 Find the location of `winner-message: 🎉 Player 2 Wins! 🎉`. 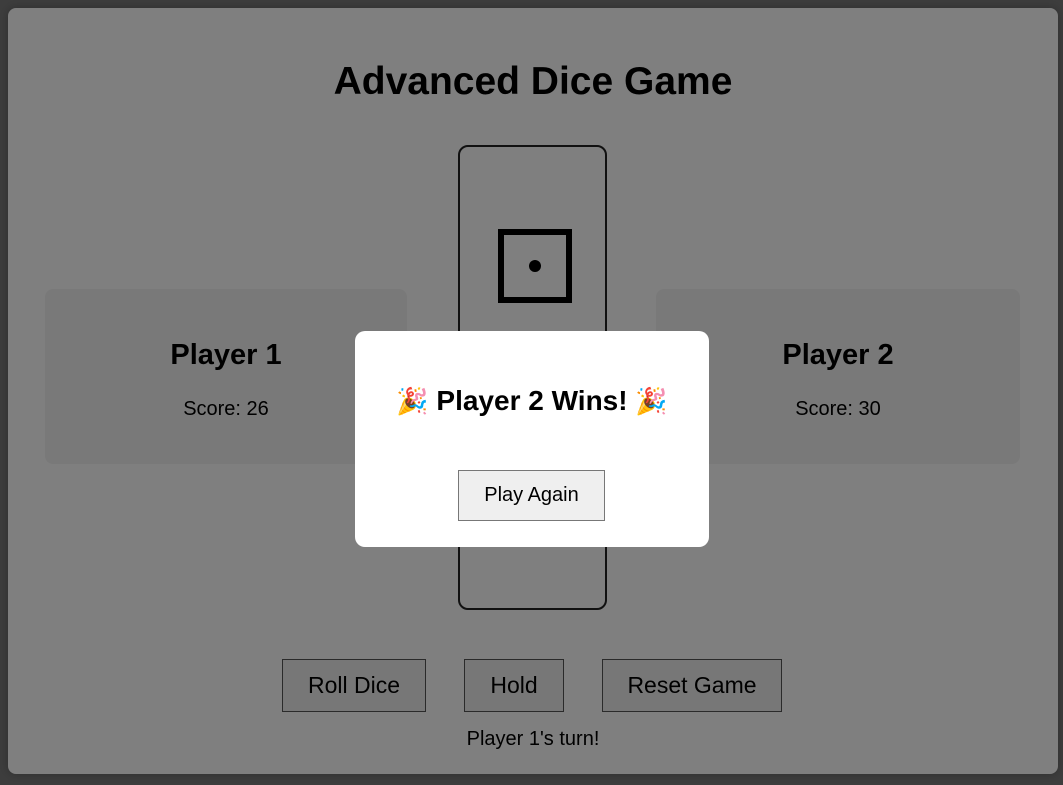

winner-message: 🎉 Player 2 Wins! 🎉 is located at coordinates (532, 401).